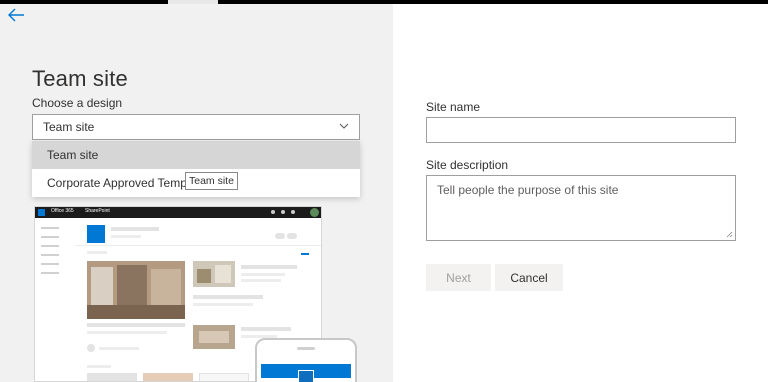  Describe the element at coordinates (196, 127) in the screenshot. I see `design-select: Team site` at that location.